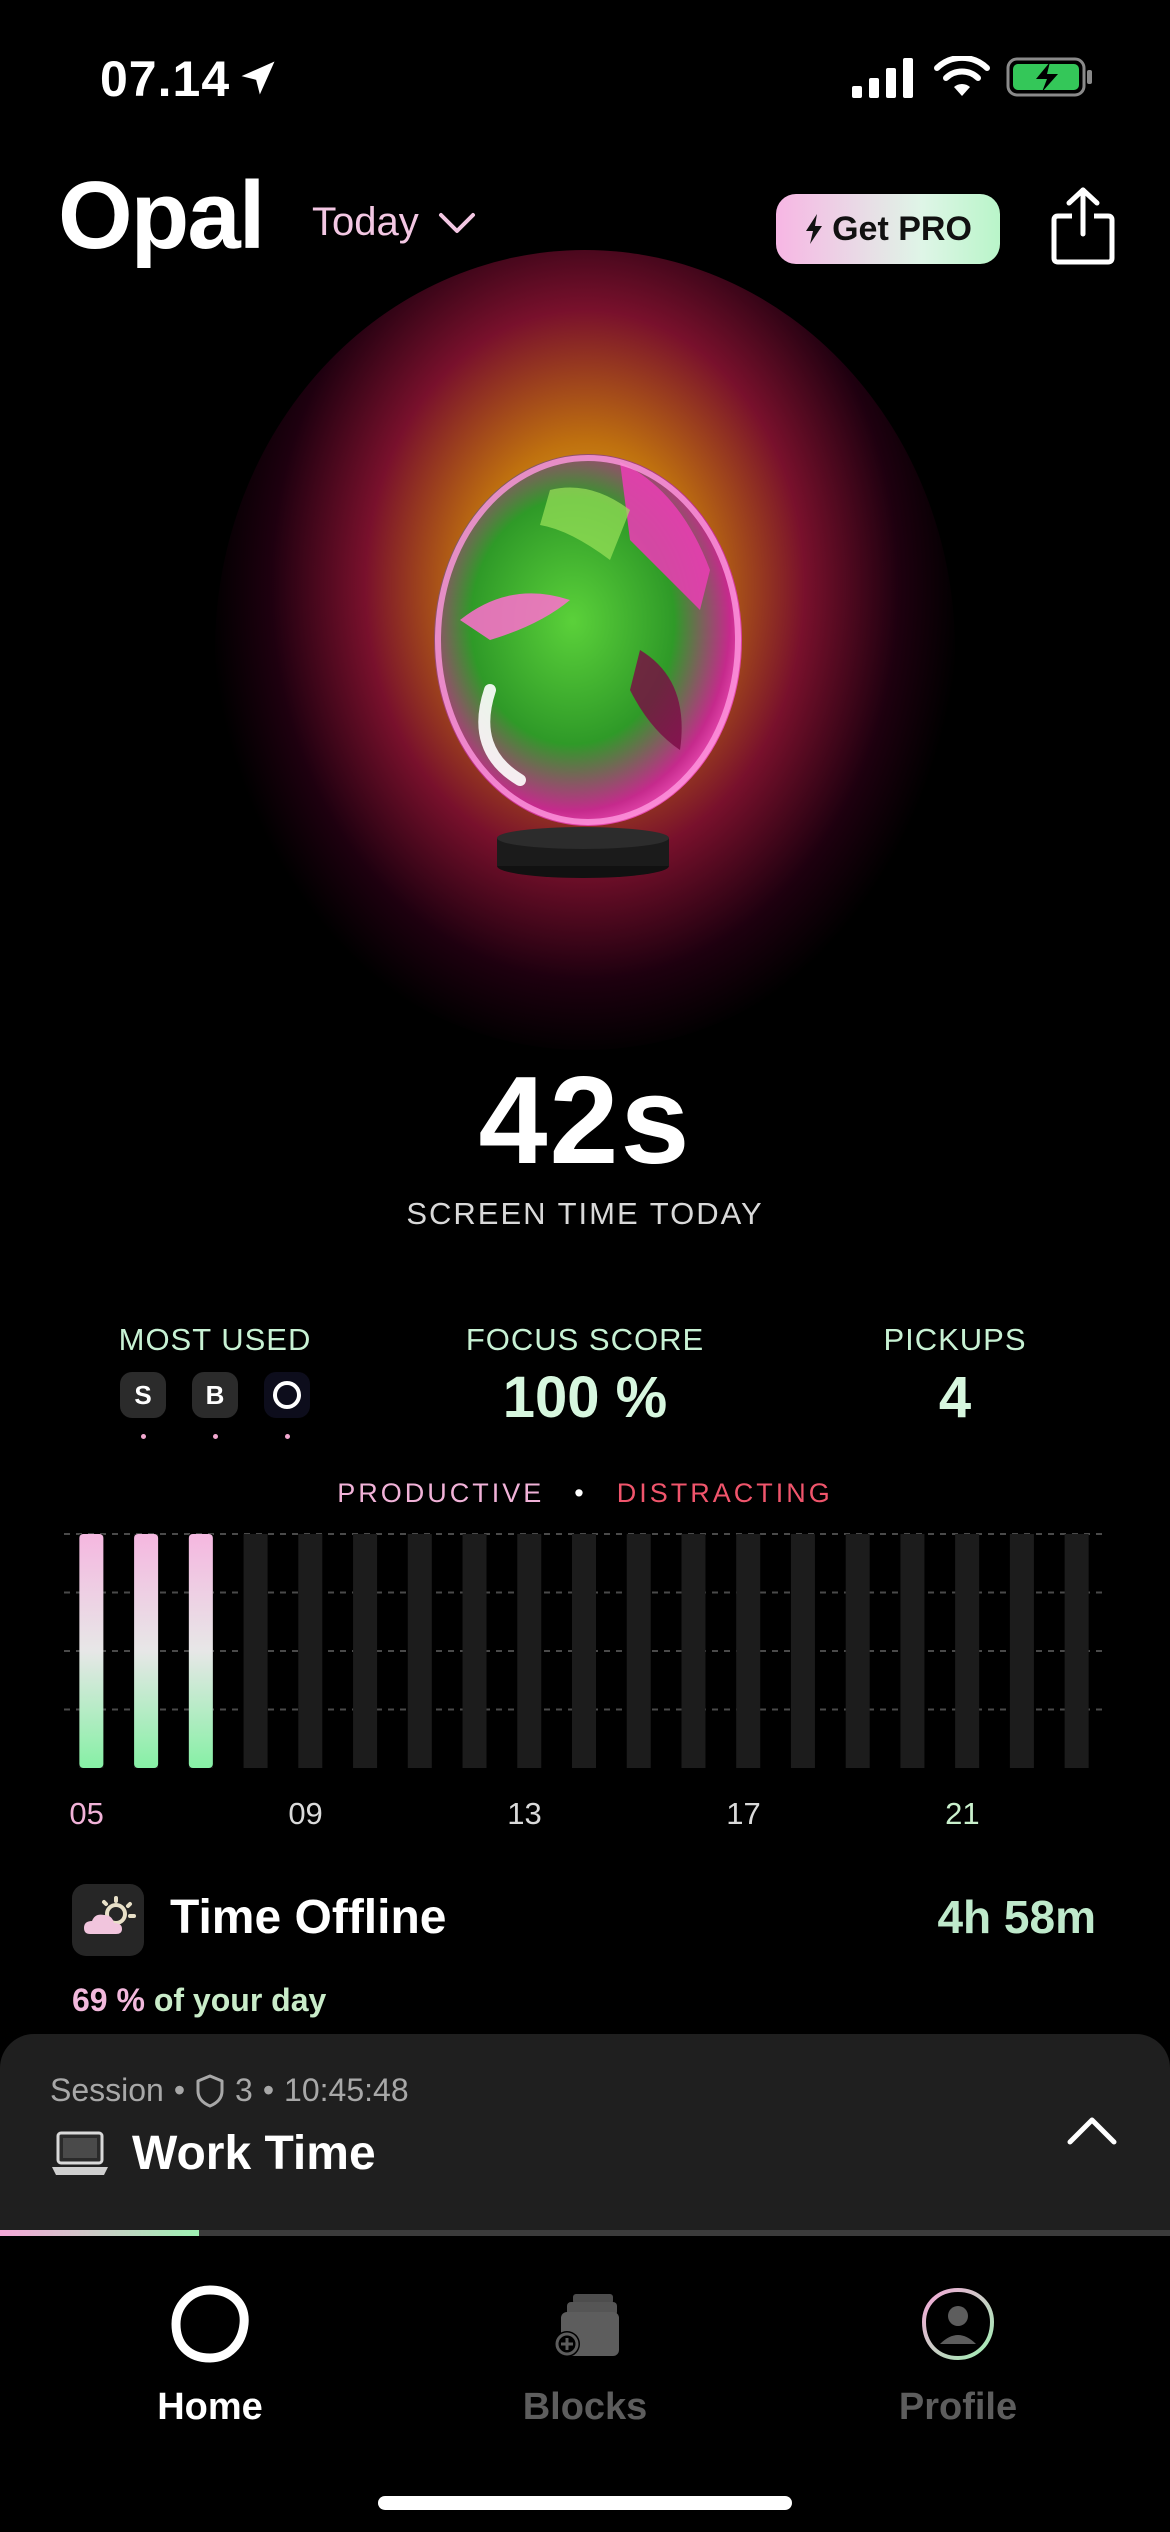 This screenshot has width=1170, height=2532. Describe the element at coordinates (258, 78) in the screenshot. I see `location-arrow-icon` at that location.